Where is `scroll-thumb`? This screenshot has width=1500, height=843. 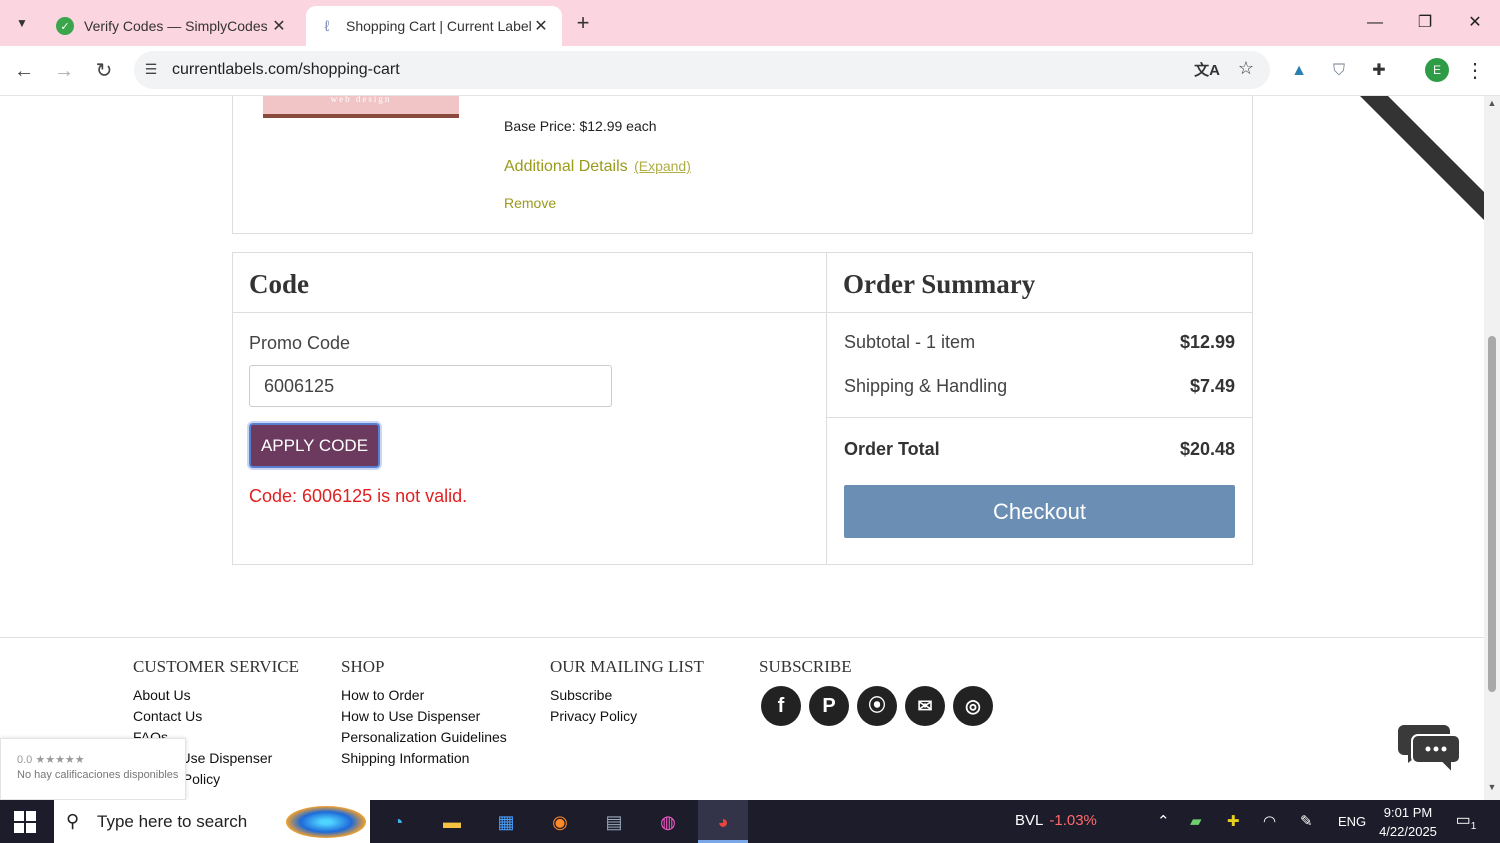 scroll-thumb is located at coordinates (1492, 514).